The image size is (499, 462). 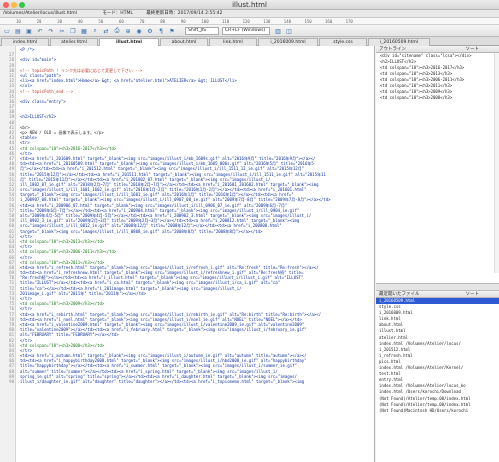 I want to click on save-icon: ▣, so click(x=29, y=31).